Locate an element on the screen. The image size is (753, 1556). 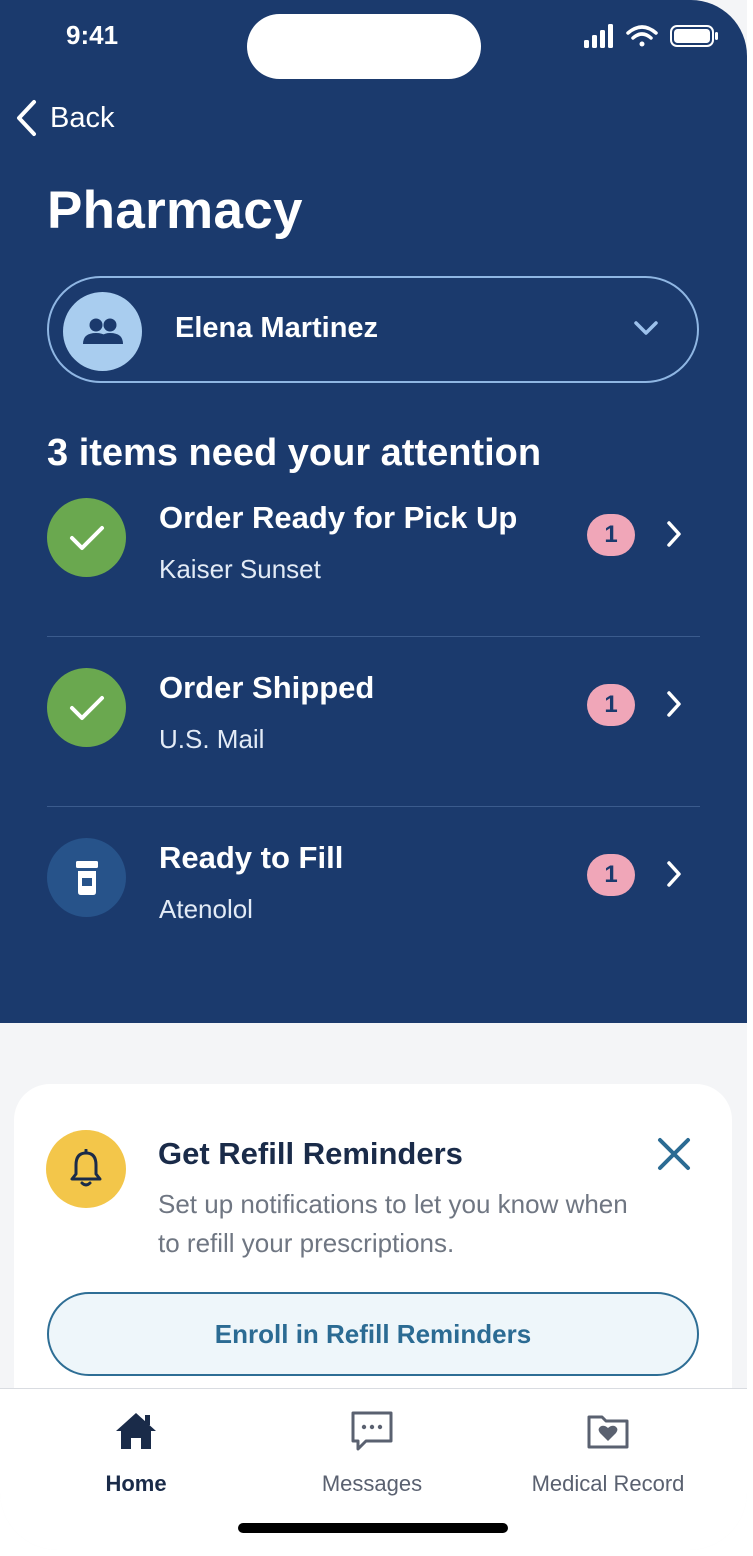
tab-medical-record: Medical Record is located at coordinates (608, 1453).